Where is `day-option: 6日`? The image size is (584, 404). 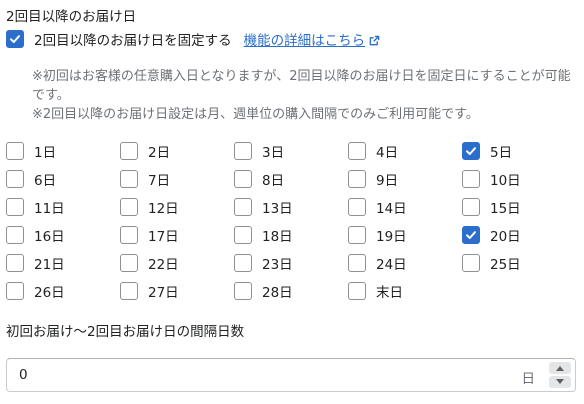
day-option: 6日 is located at coordinates (61, 179).